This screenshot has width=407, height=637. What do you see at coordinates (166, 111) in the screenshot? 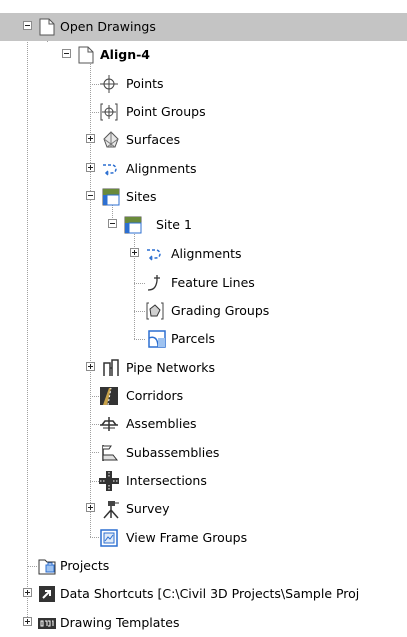
I see `tree-item-label: Point Groups` at bounding box center [166, 111].